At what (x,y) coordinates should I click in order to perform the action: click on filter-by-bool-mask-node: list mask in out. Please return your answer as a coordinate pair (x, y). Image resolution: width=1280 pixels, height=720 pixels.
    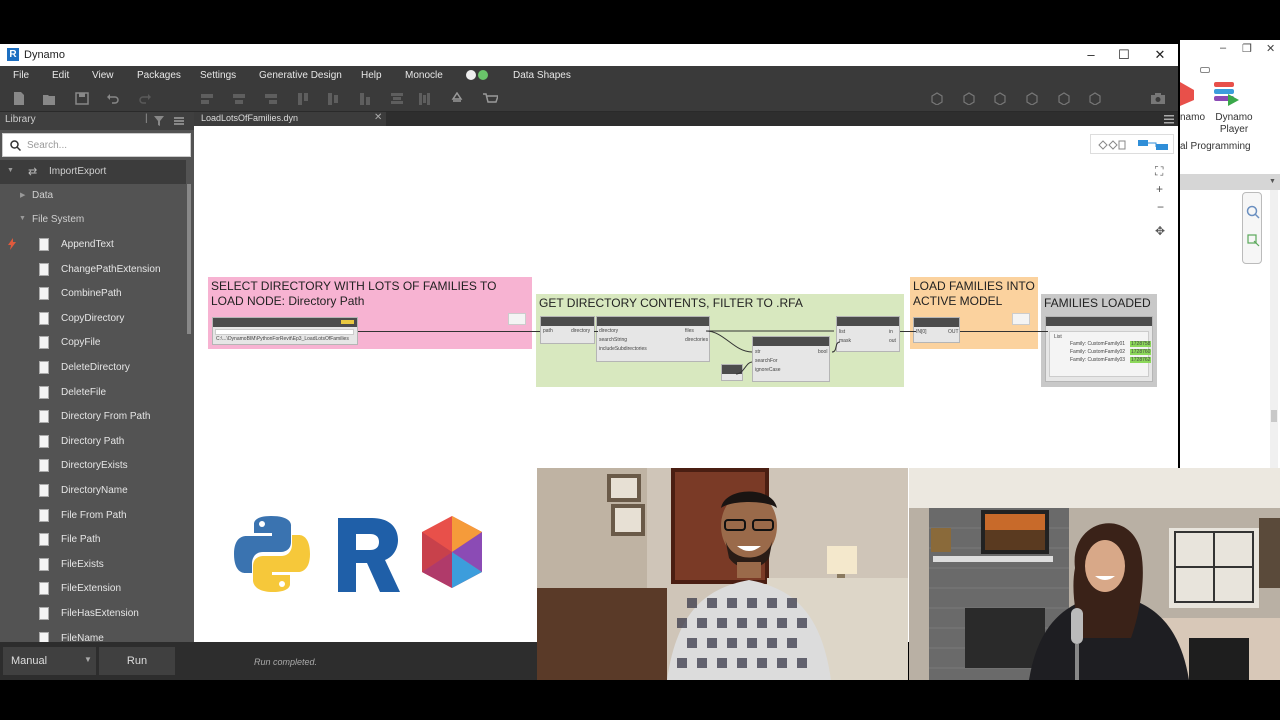
    Looking at the image, I should click on (868, 334).